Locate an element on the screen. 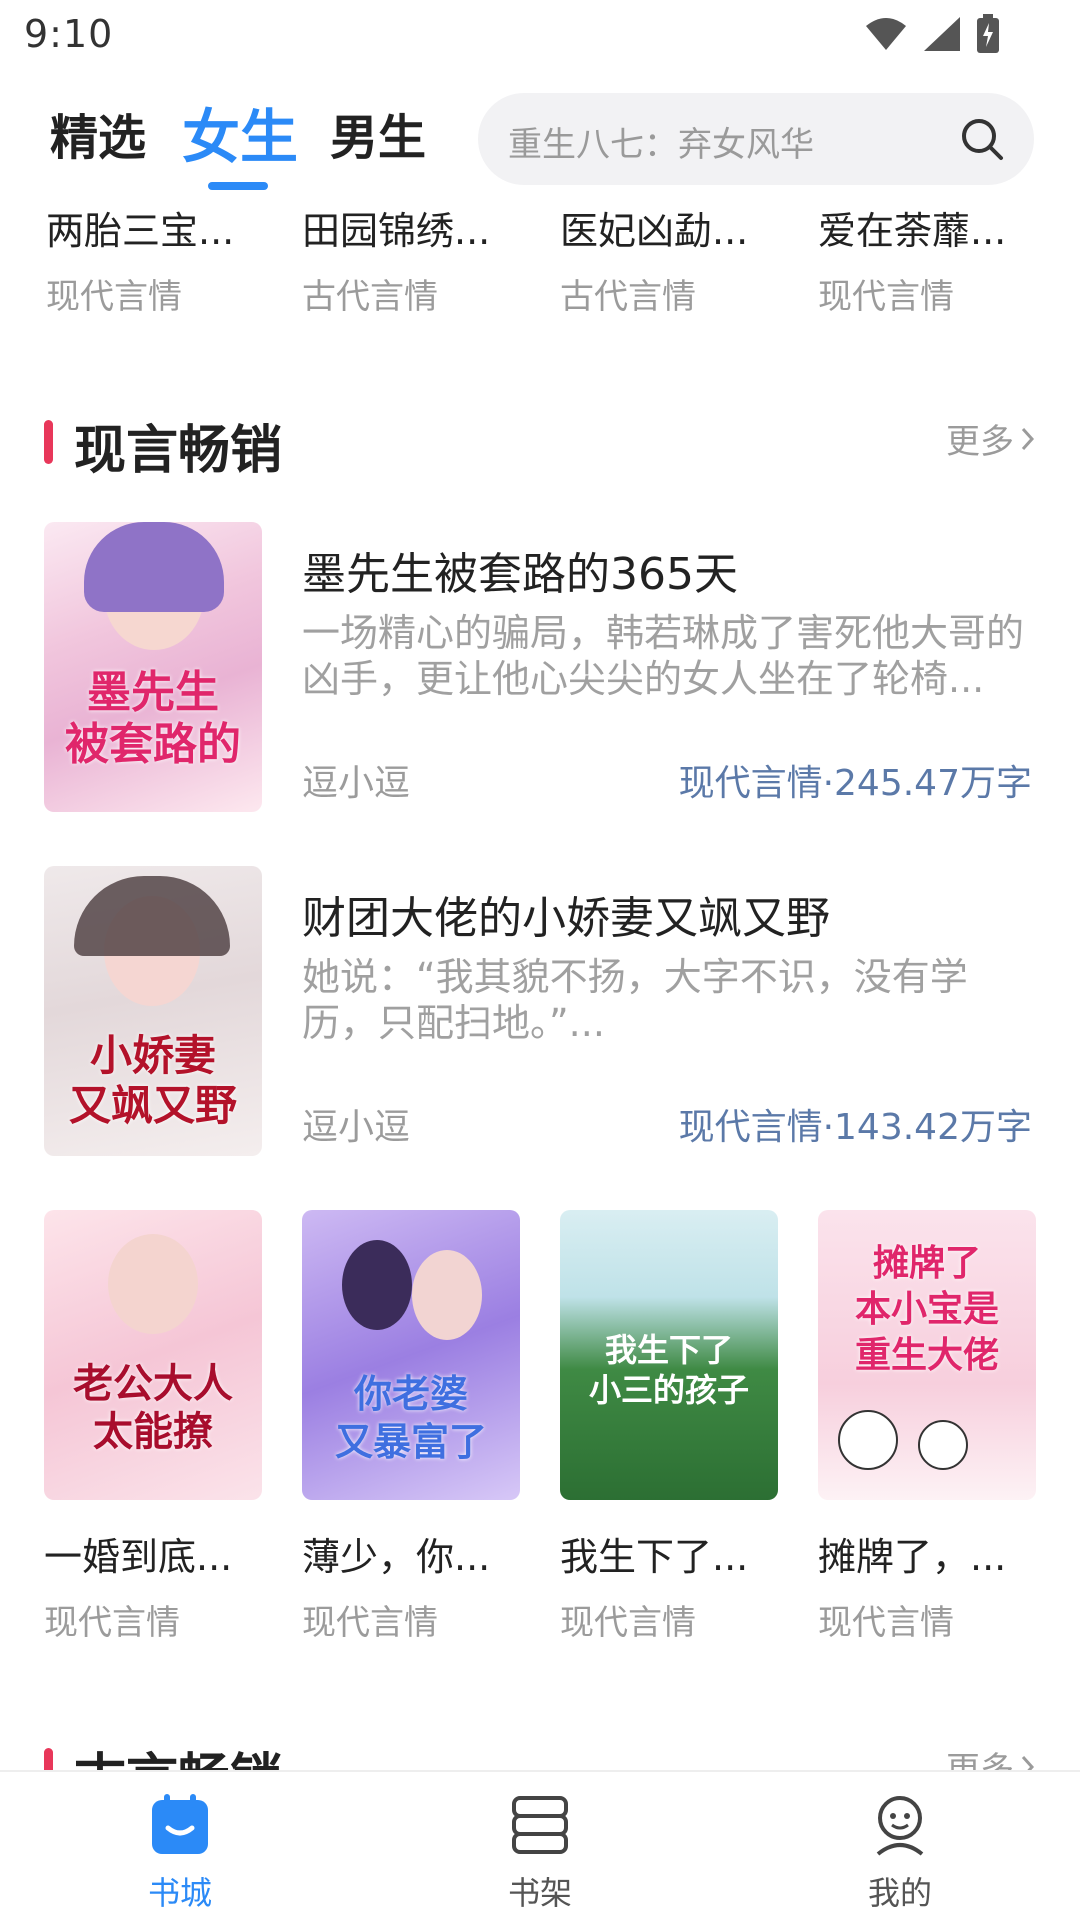  book-cover: 我生下了 小三的孩子 is located at coordinates (669, 1355).